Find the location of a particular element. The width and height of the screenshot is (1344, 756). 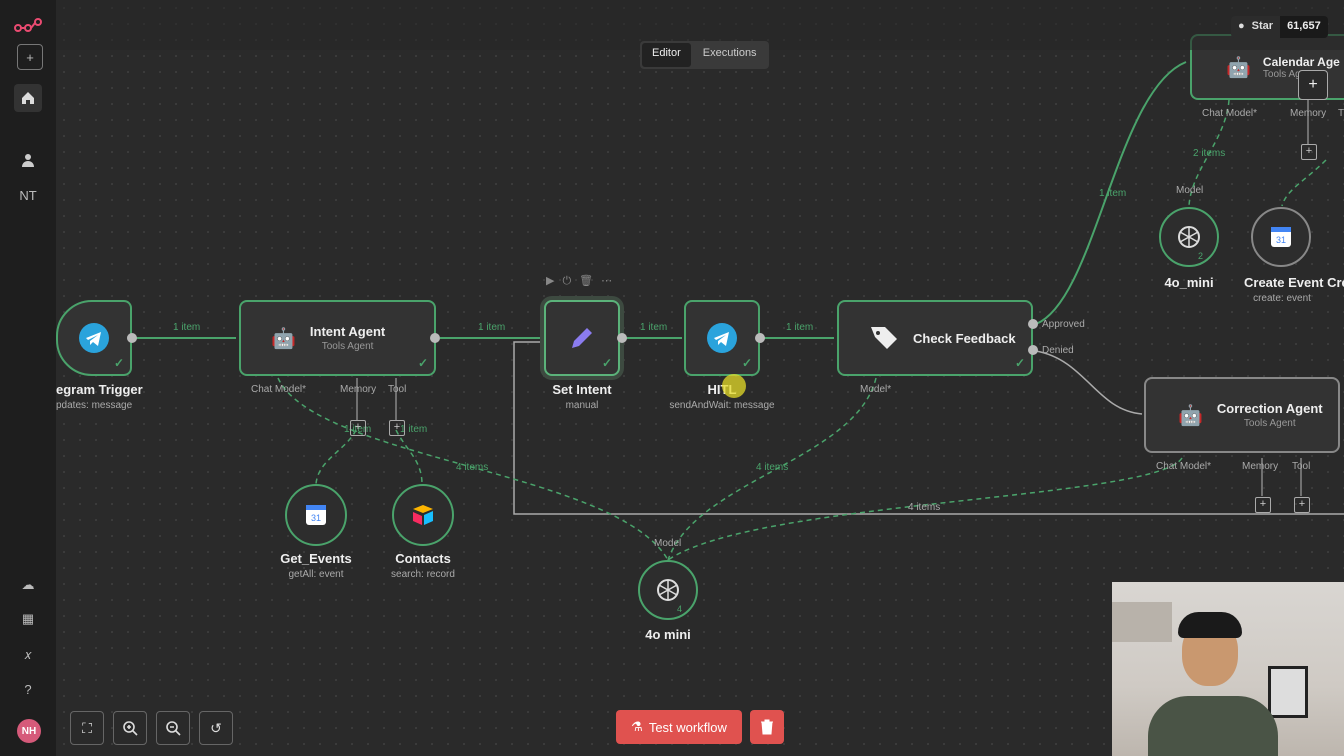

node-title: Check Feedback is located at coordinates (964, 338).